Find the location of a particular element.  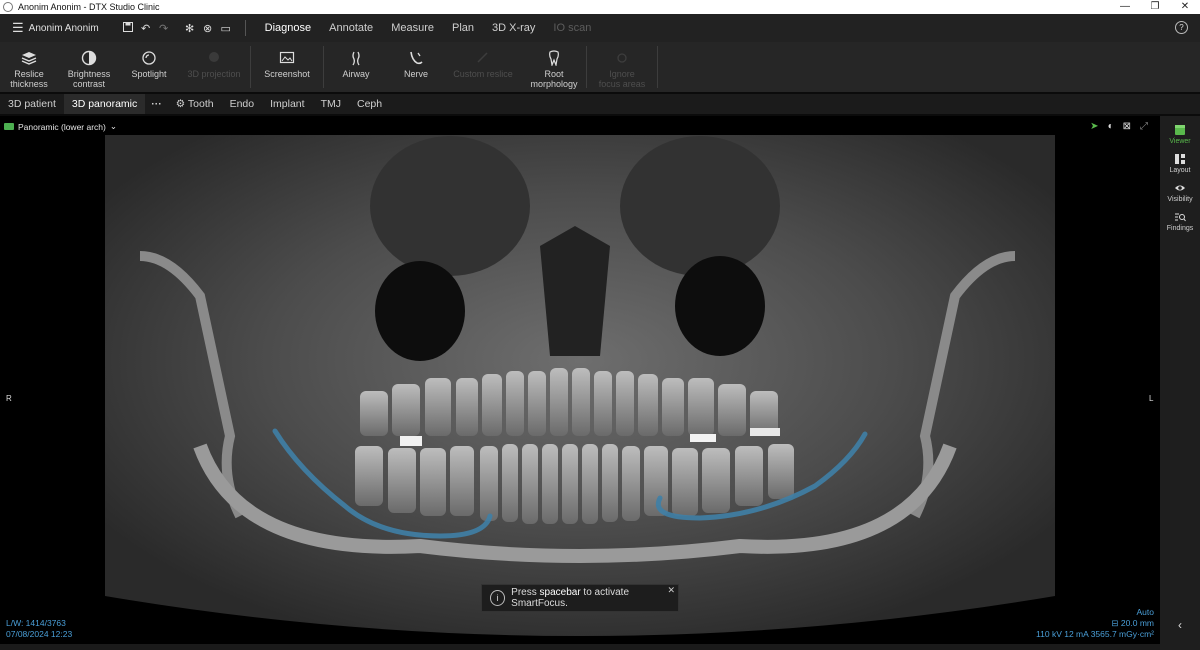

close-window-button: ✕ is located at coordinates (1185, 7).